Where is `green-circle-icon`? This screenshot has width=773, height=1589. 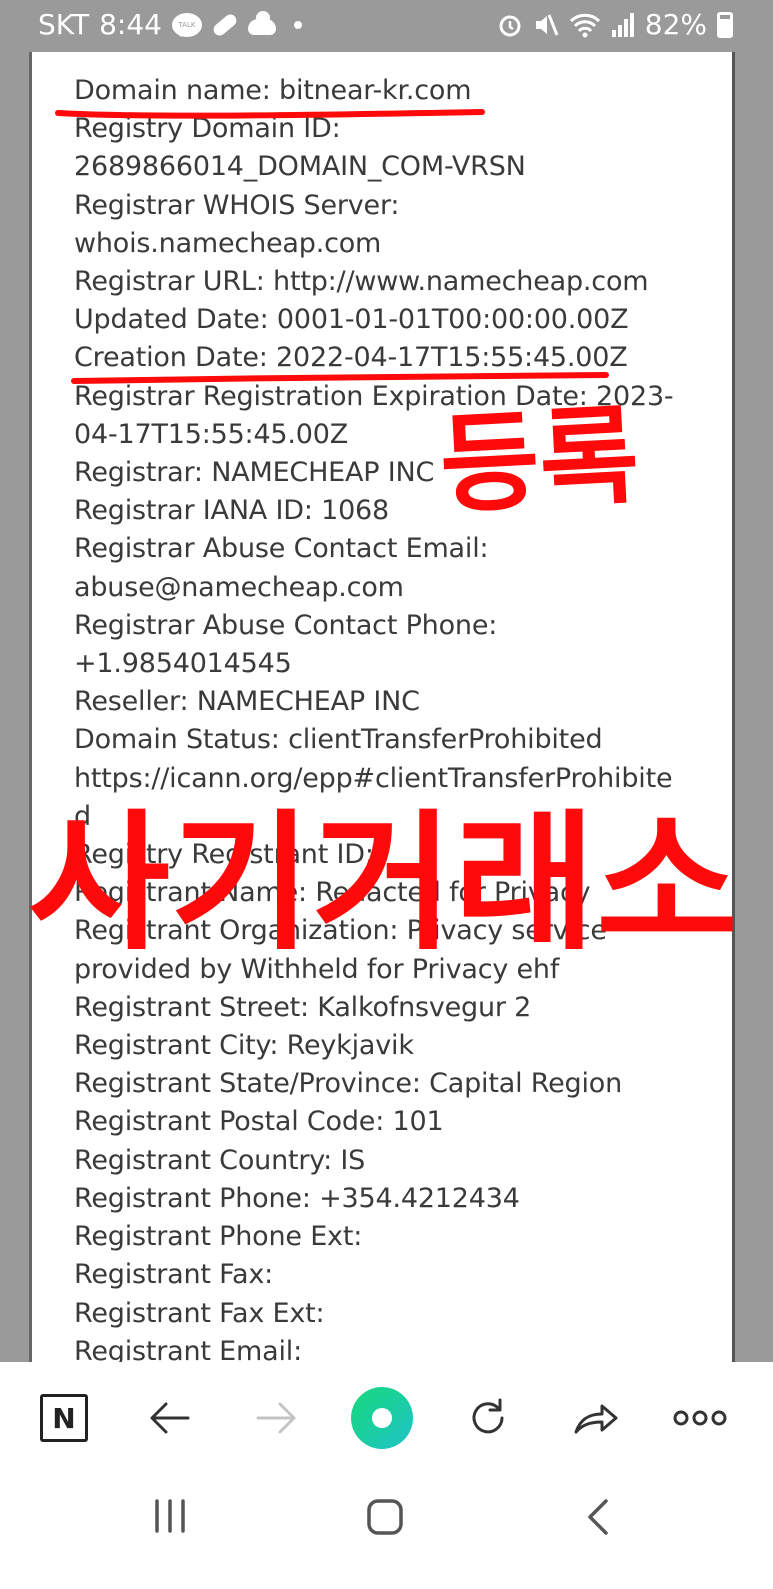 green-circle-icon is located at coordinates (382, 1418).